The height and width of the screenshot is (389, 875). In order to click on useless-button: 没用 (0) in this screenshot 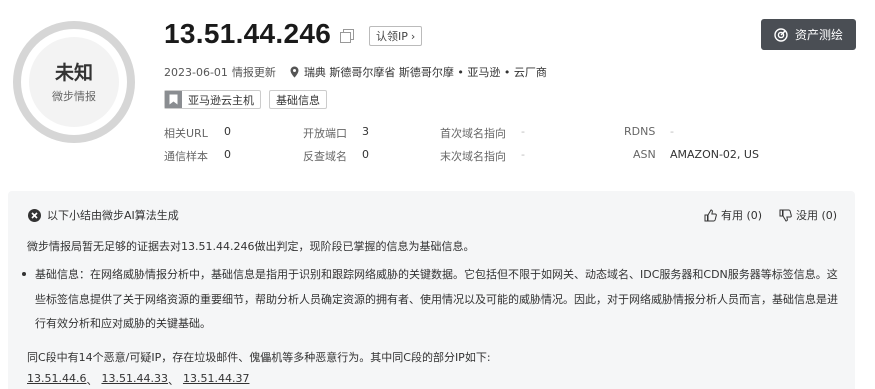, I will do `click(808, 215)`.